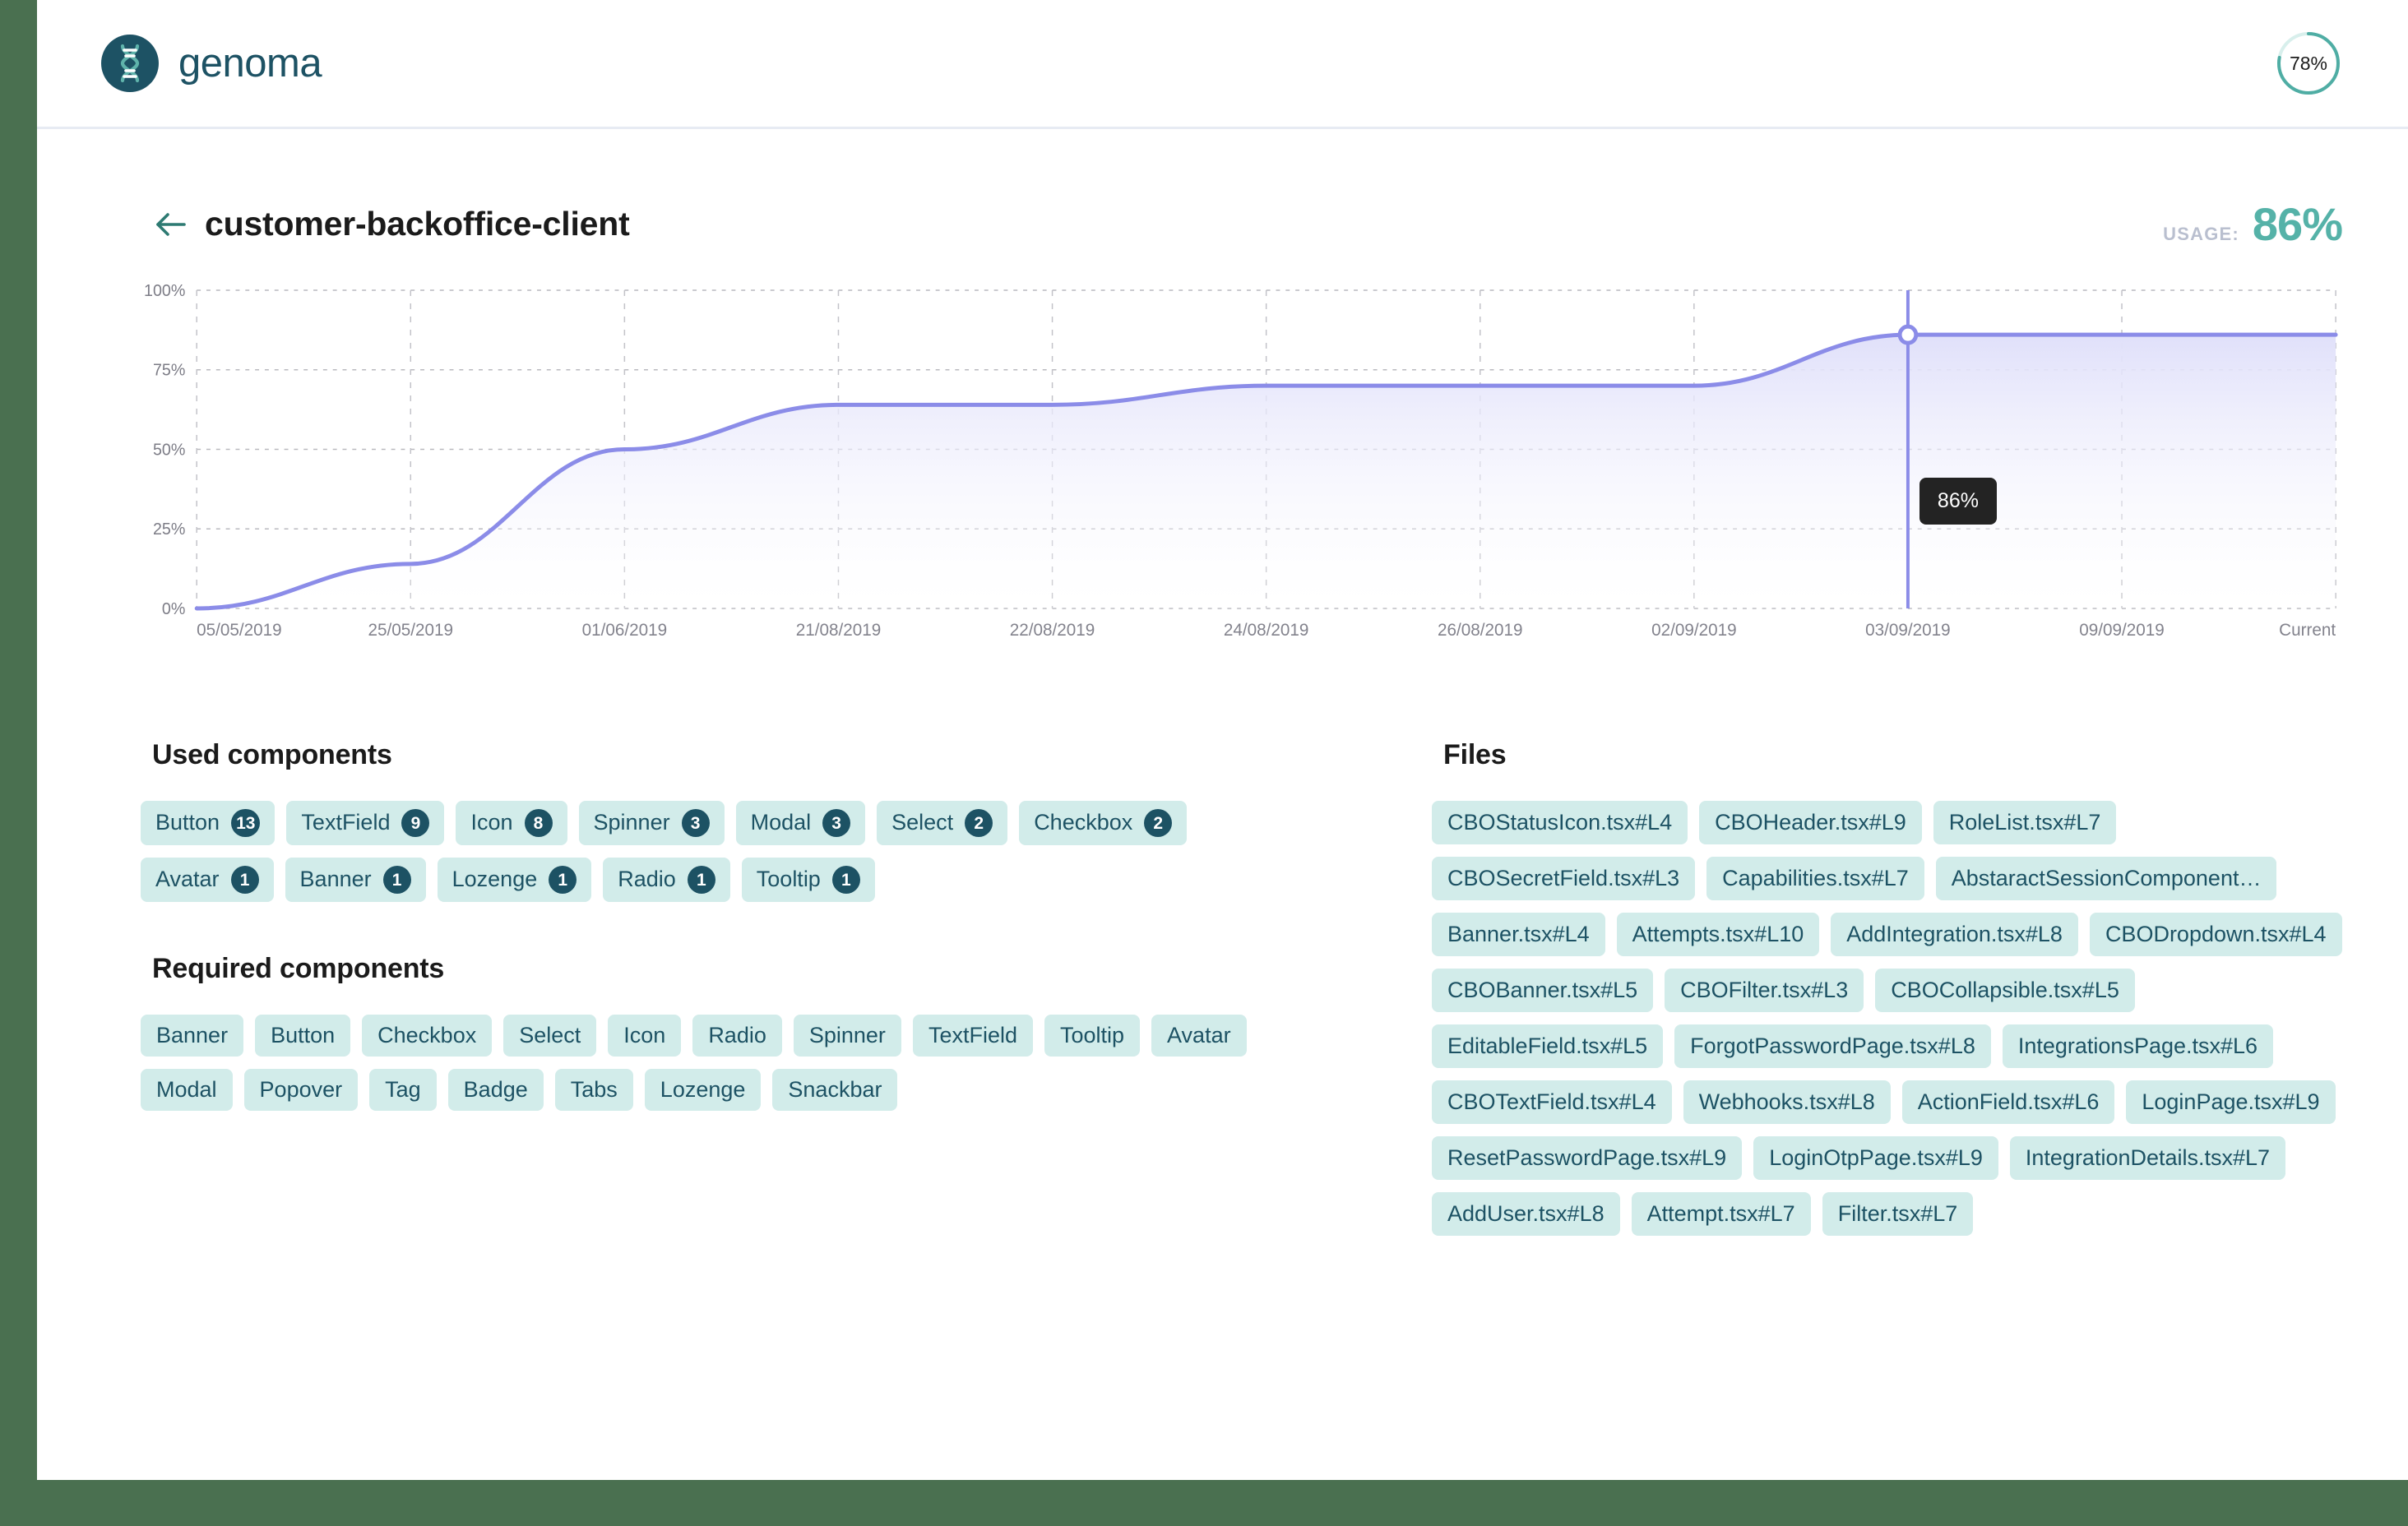  What do you see at coordinates (169, 371) in the screenshot?
I see `y-axis-tick-label: 75%` at bounding box center [169, 371].